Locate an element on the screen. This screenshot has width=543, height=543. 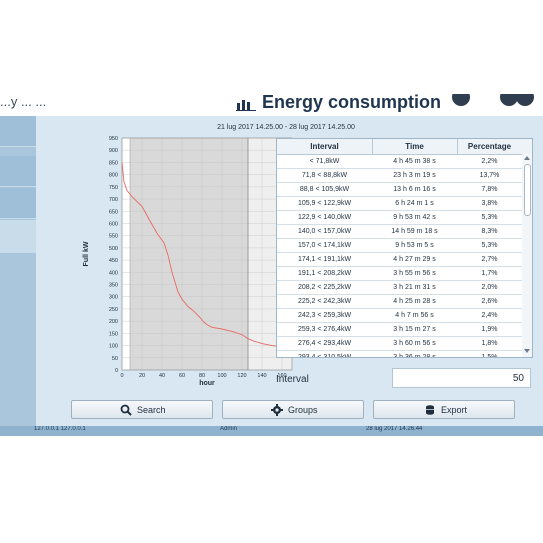
cell-percentage: 13,7% is located at coordinates (489, 175).